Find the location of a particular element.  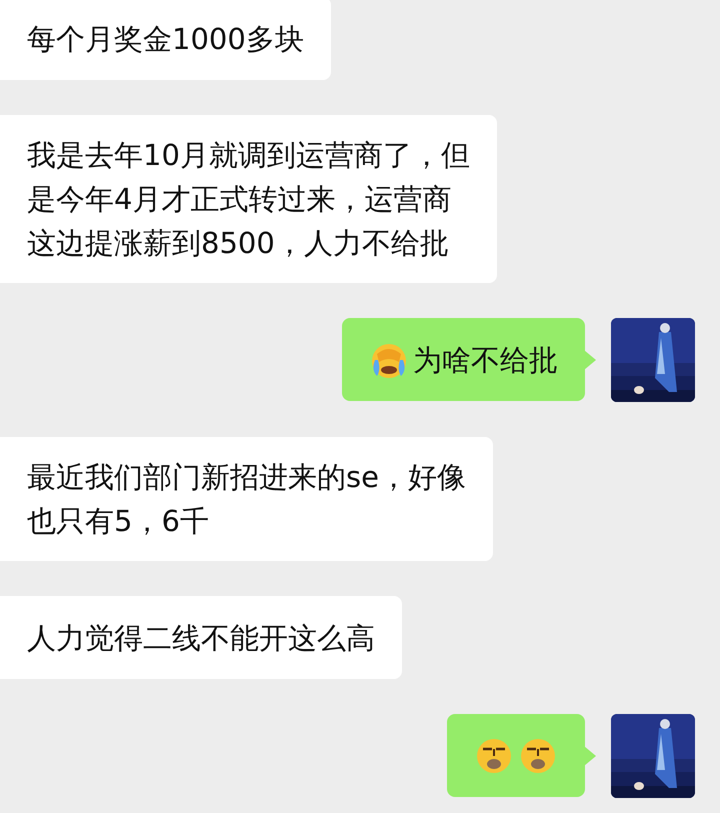

message-text: 为啥不给批 is located at coordinates (485, 360).